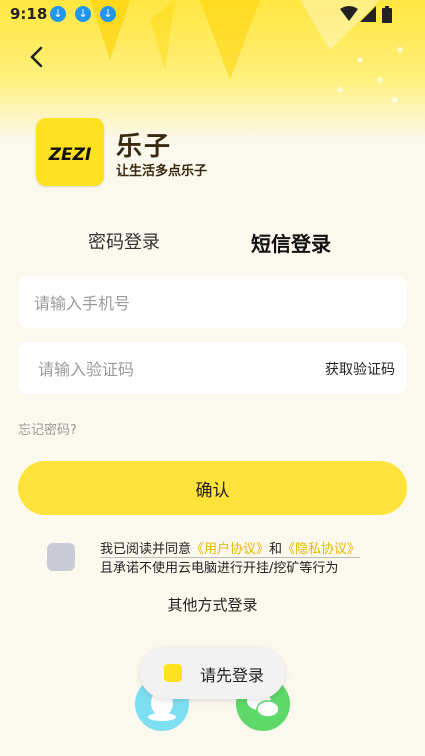  I want to click on agreement-checkbox, so click(61, 557).